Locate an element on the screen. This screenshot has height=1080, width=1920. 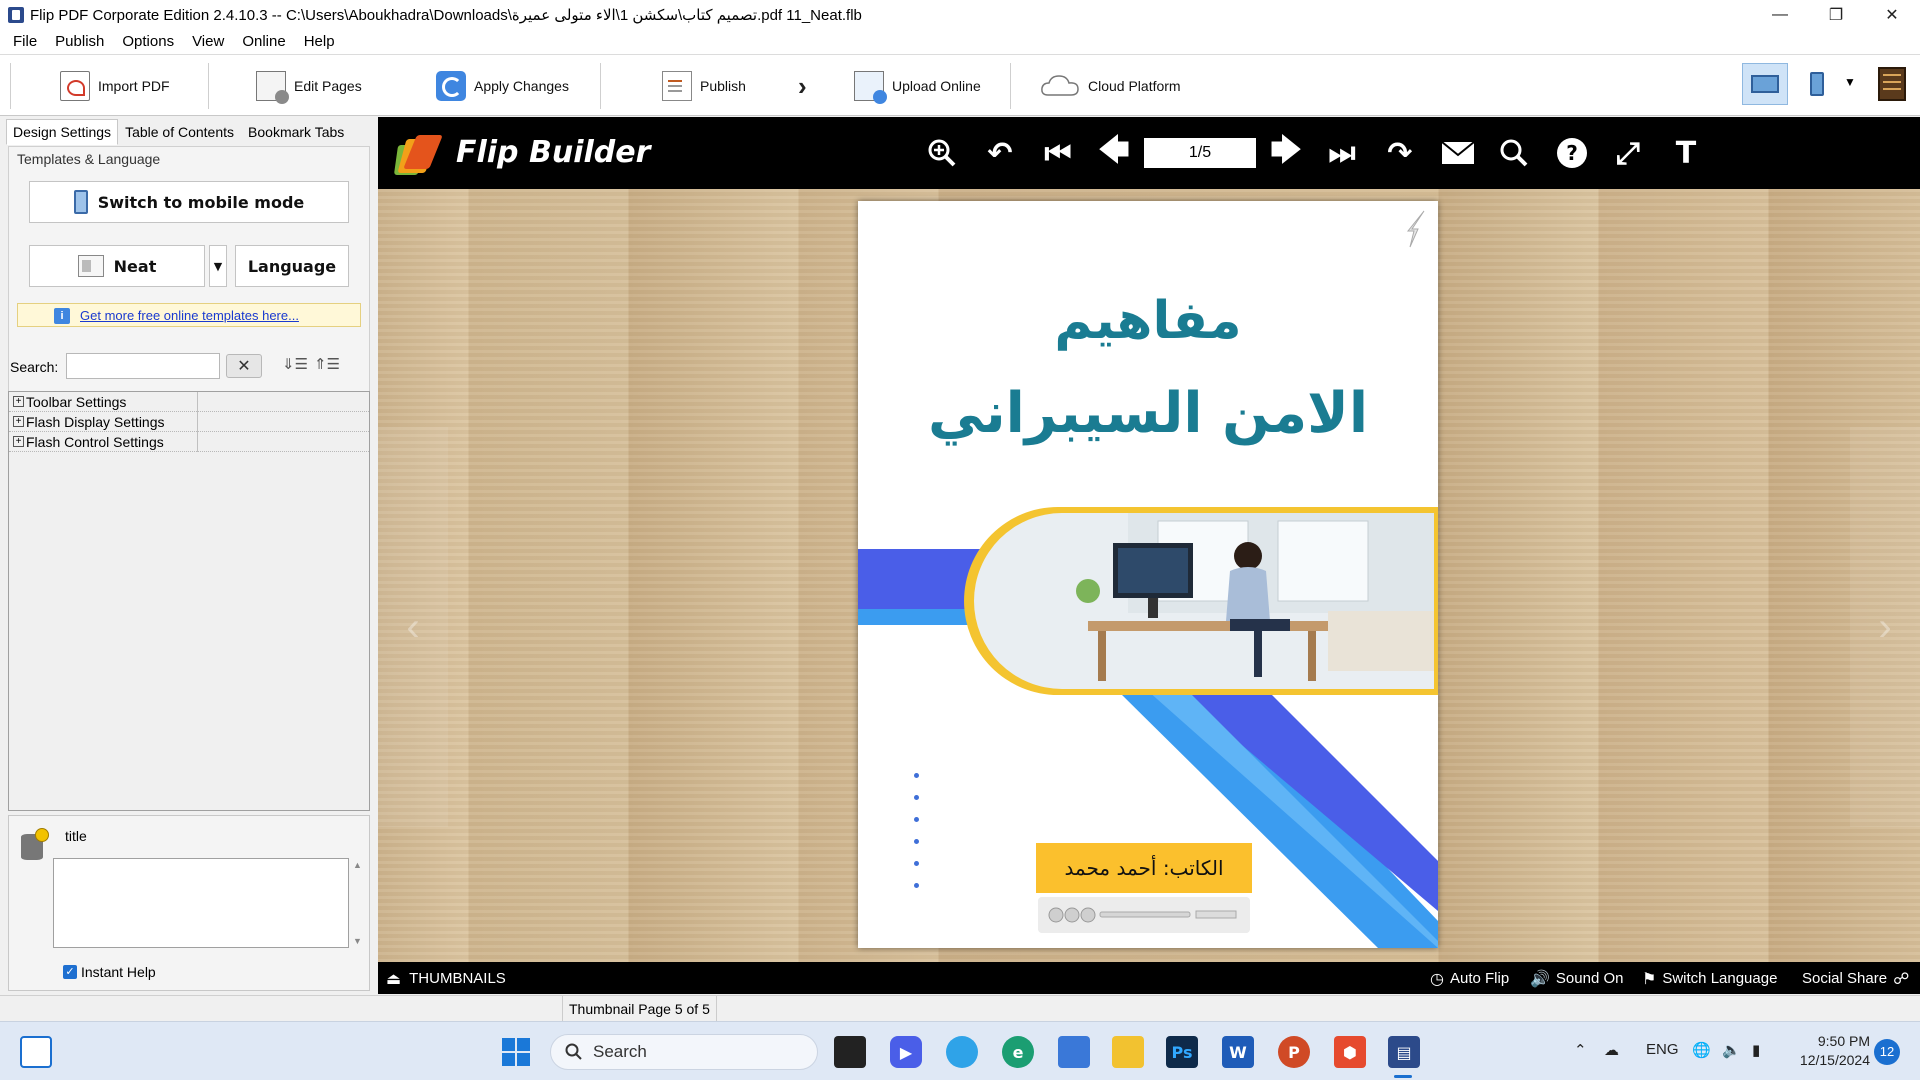
switch-language-button: ⚑ Switch Language is located at coordinates (1709, 978).